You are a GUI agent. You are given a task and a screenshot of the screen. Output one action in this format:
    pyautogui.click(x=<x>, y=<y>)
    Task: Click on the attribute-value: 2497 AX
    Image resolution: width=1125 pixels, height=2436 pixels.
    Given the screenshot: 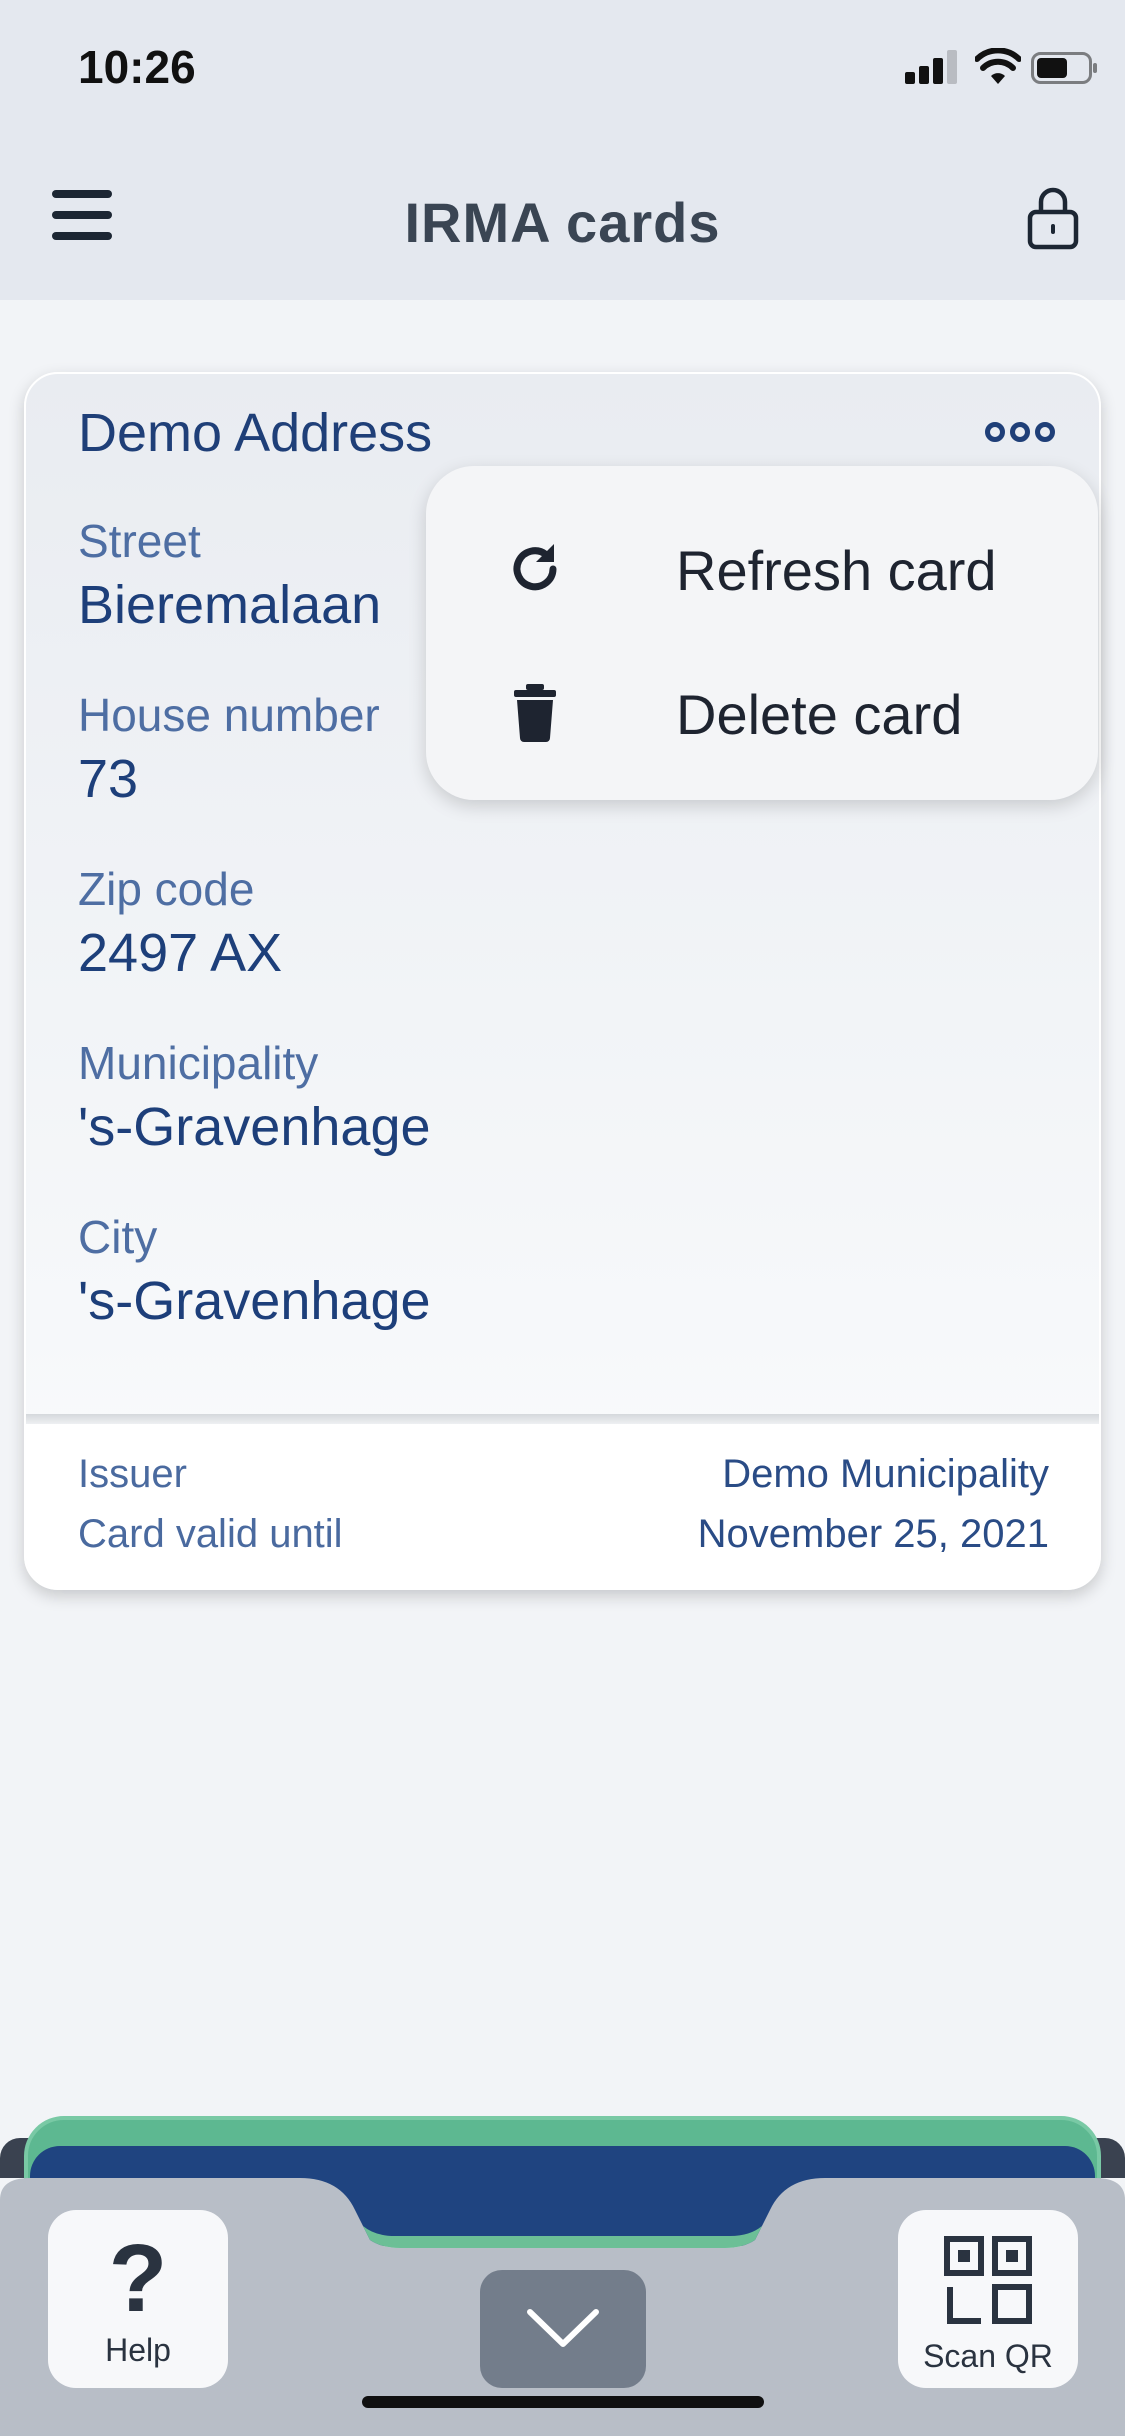 What is the action you would take?
    pyautogui.click(x=180, y=953)
    